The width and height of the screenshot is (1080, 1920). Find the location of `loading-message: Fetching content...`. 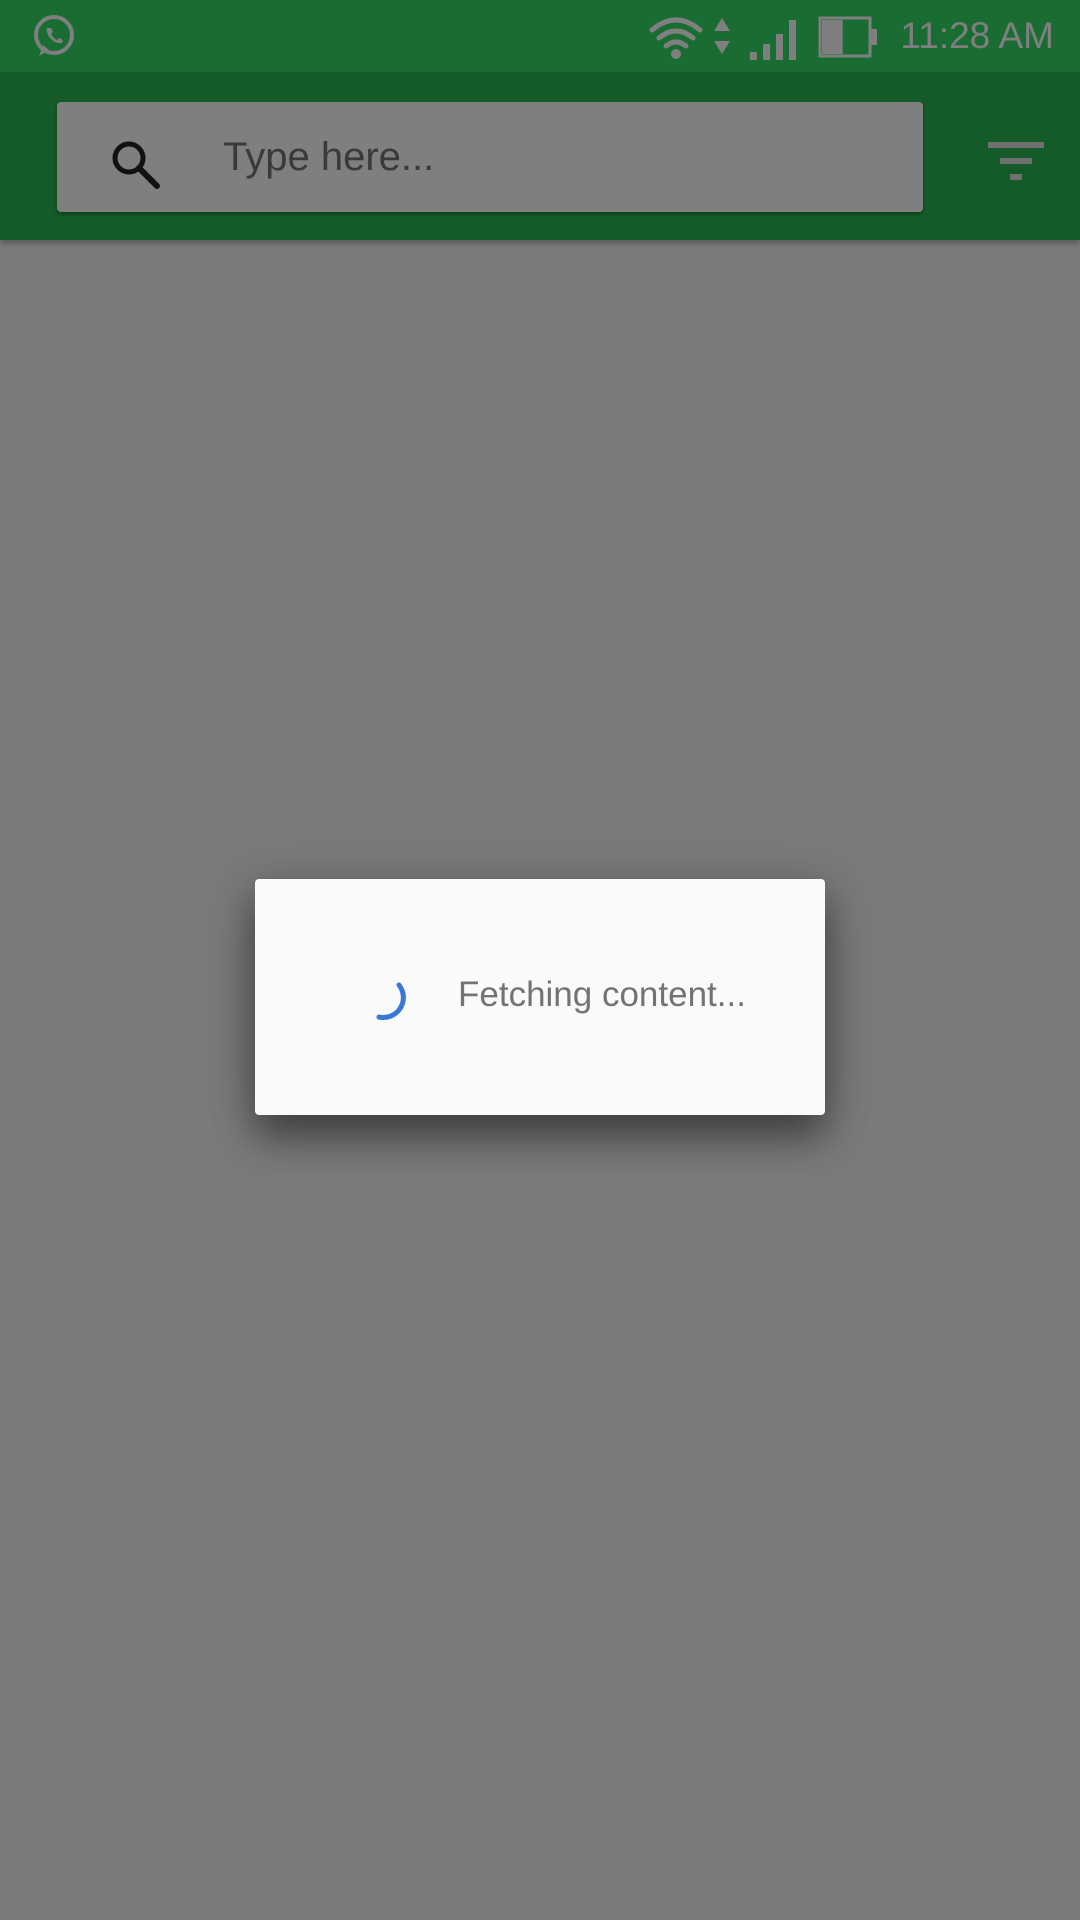

loading-message: Fetching content... is located at coordinates (602, 994).